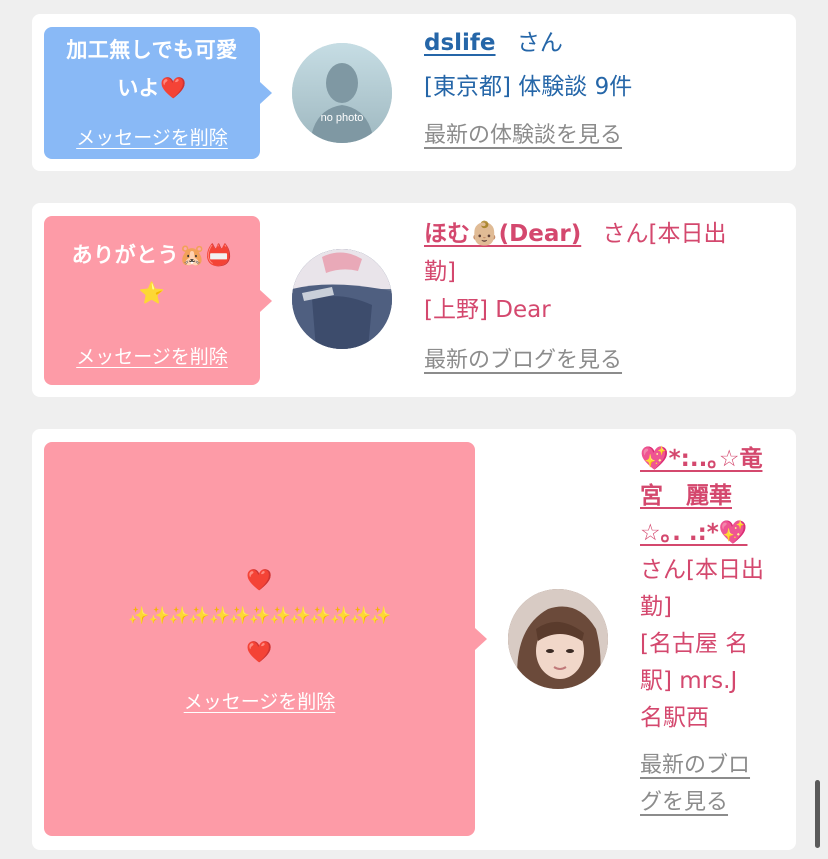  Describe the element at coordinates (695, 765) in the screenshot. I see `link-line: 最新のブロ` at that location.